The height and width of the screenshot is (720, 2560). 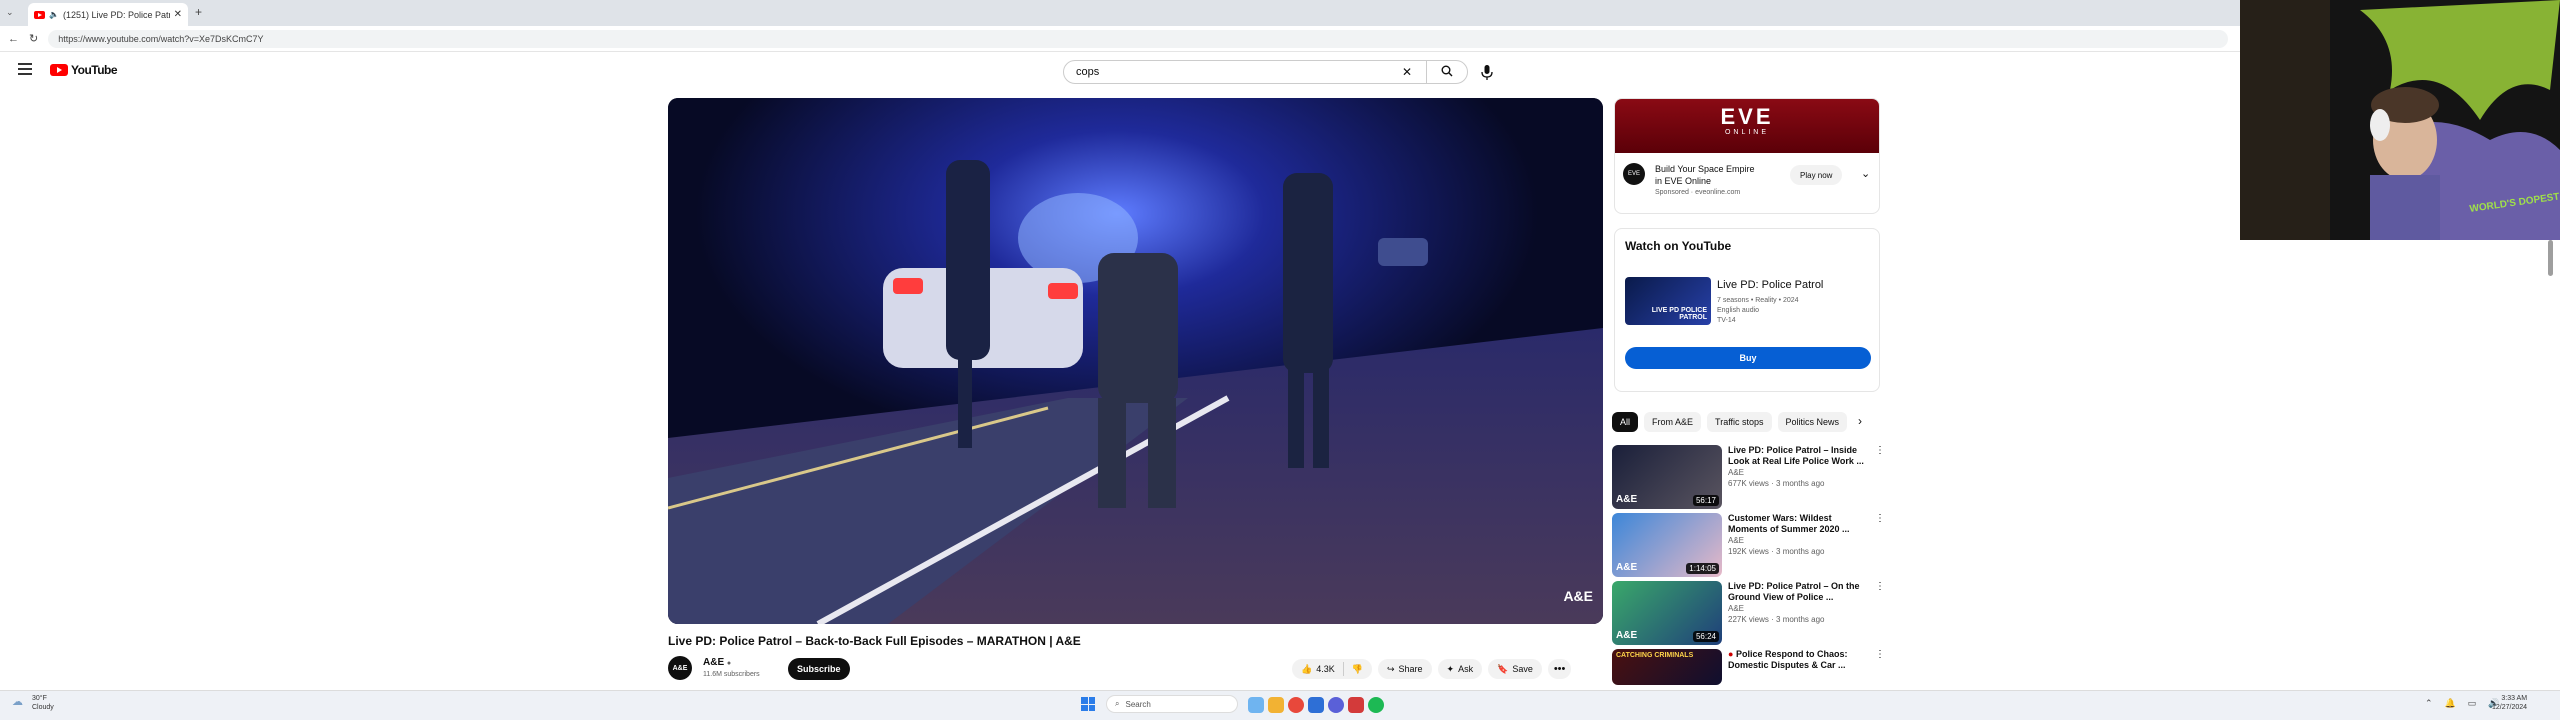 What do you see at coordinates (43, 707) in the screenshot?
I see `weather-desc: Cloudy` at bounding box center [43, 707].